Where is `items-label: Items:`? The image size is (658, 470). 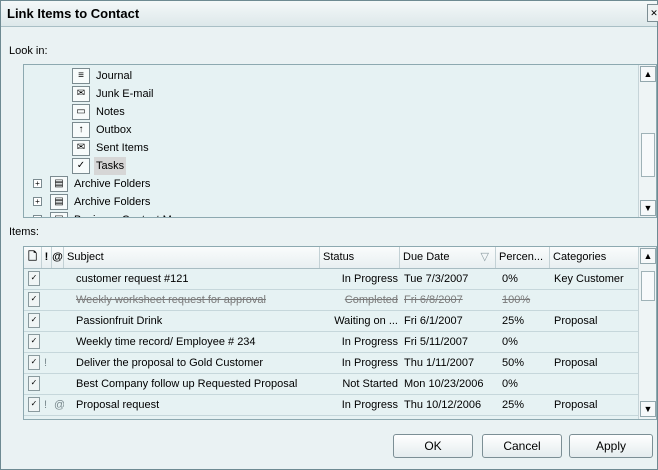
items-label: Items: is located at coordinates (24, 232).